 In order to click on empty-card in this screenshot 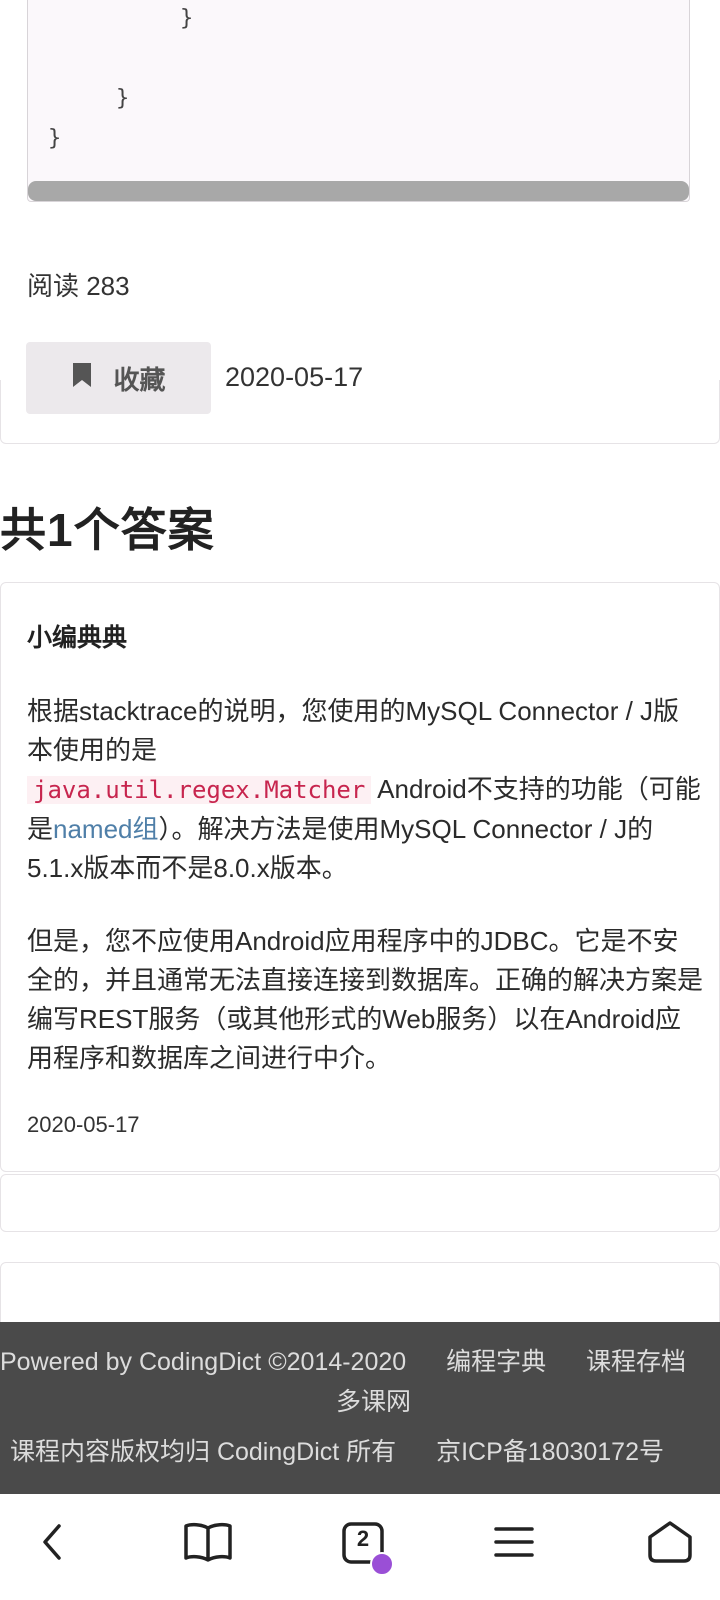, I will do `click(360, 1203)`.